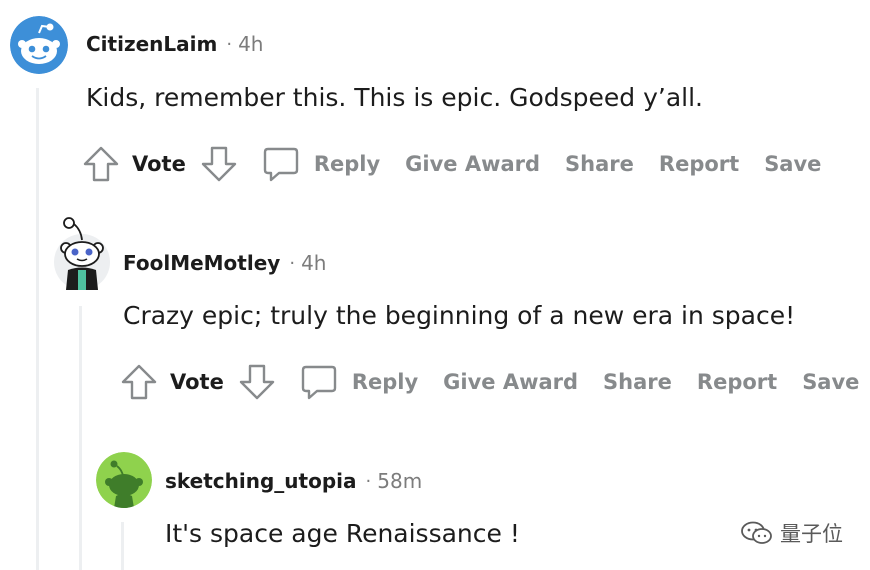 The image size is (870, 570). I want to click on comment-body: It's space age Renaissance !, so click(342, 533).